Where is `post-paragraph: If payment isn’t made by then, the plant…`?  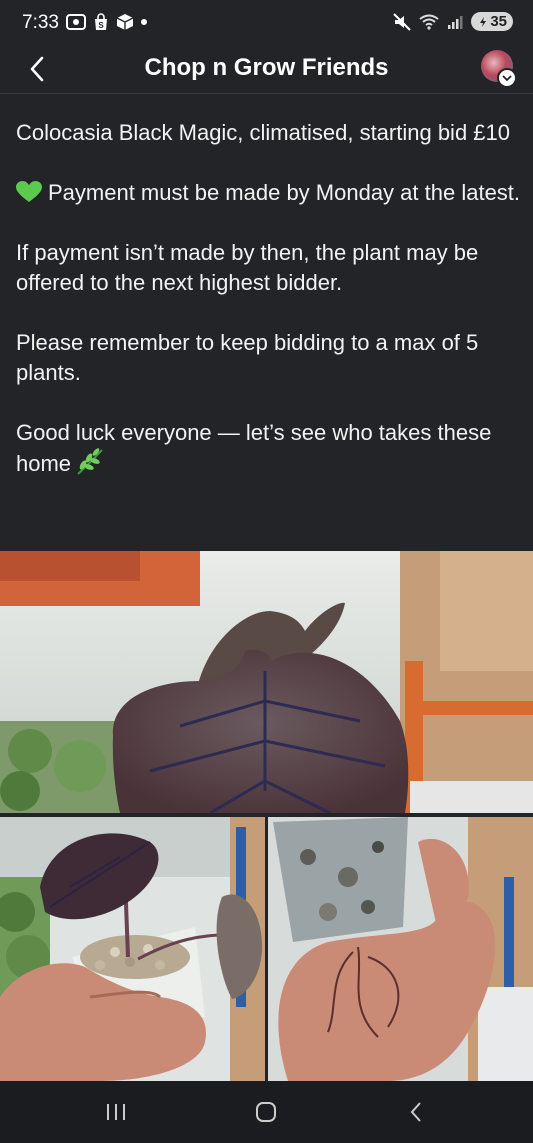
post-paragraph: If payment isn’t made by then, the plant… is located at coordinates (247, 267).